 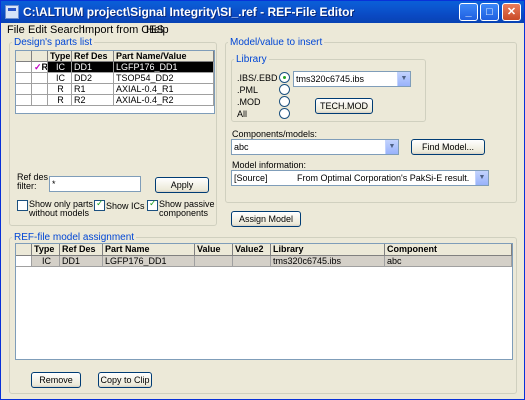 What do you see at coordinates (251, 59) in the screenshot?
I see `library-legend: Library` at bounding box center [251, 59].